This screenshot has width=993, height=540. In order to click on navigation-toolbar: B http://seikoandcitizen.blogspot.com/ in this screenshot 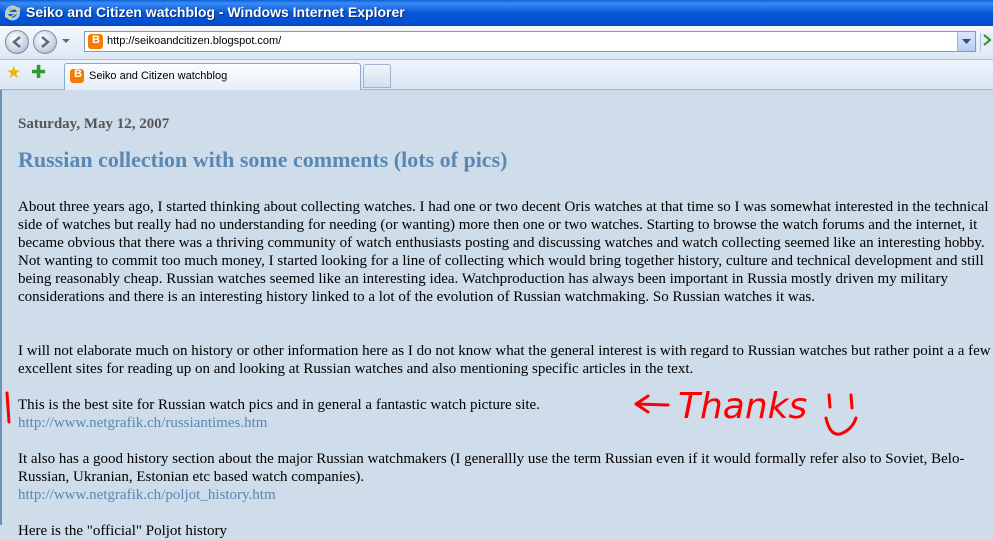, I will do `click(496, 43)`.